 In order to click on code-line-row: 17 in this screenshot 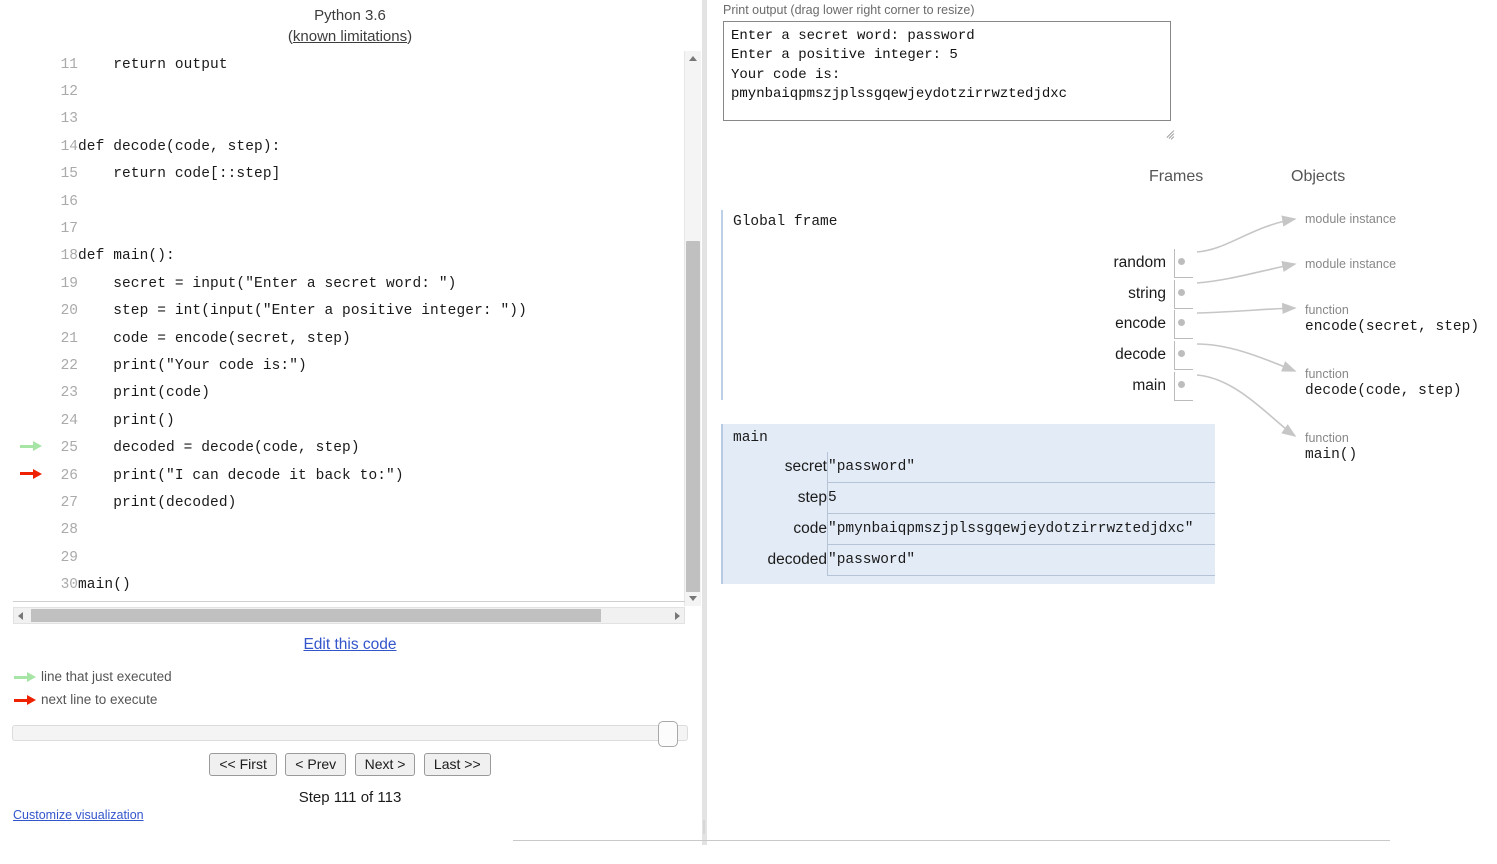, I will do `click(263, 228)`.